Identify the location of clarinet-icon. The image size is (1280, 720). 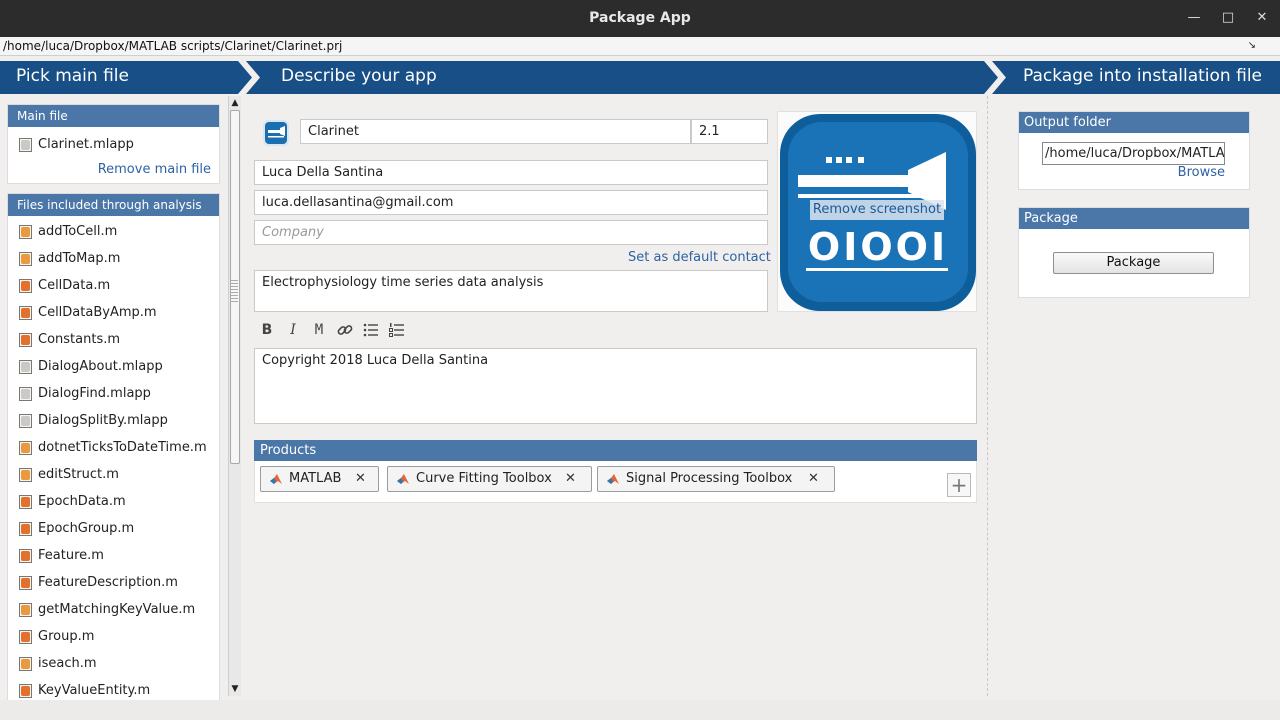
(276, 132).